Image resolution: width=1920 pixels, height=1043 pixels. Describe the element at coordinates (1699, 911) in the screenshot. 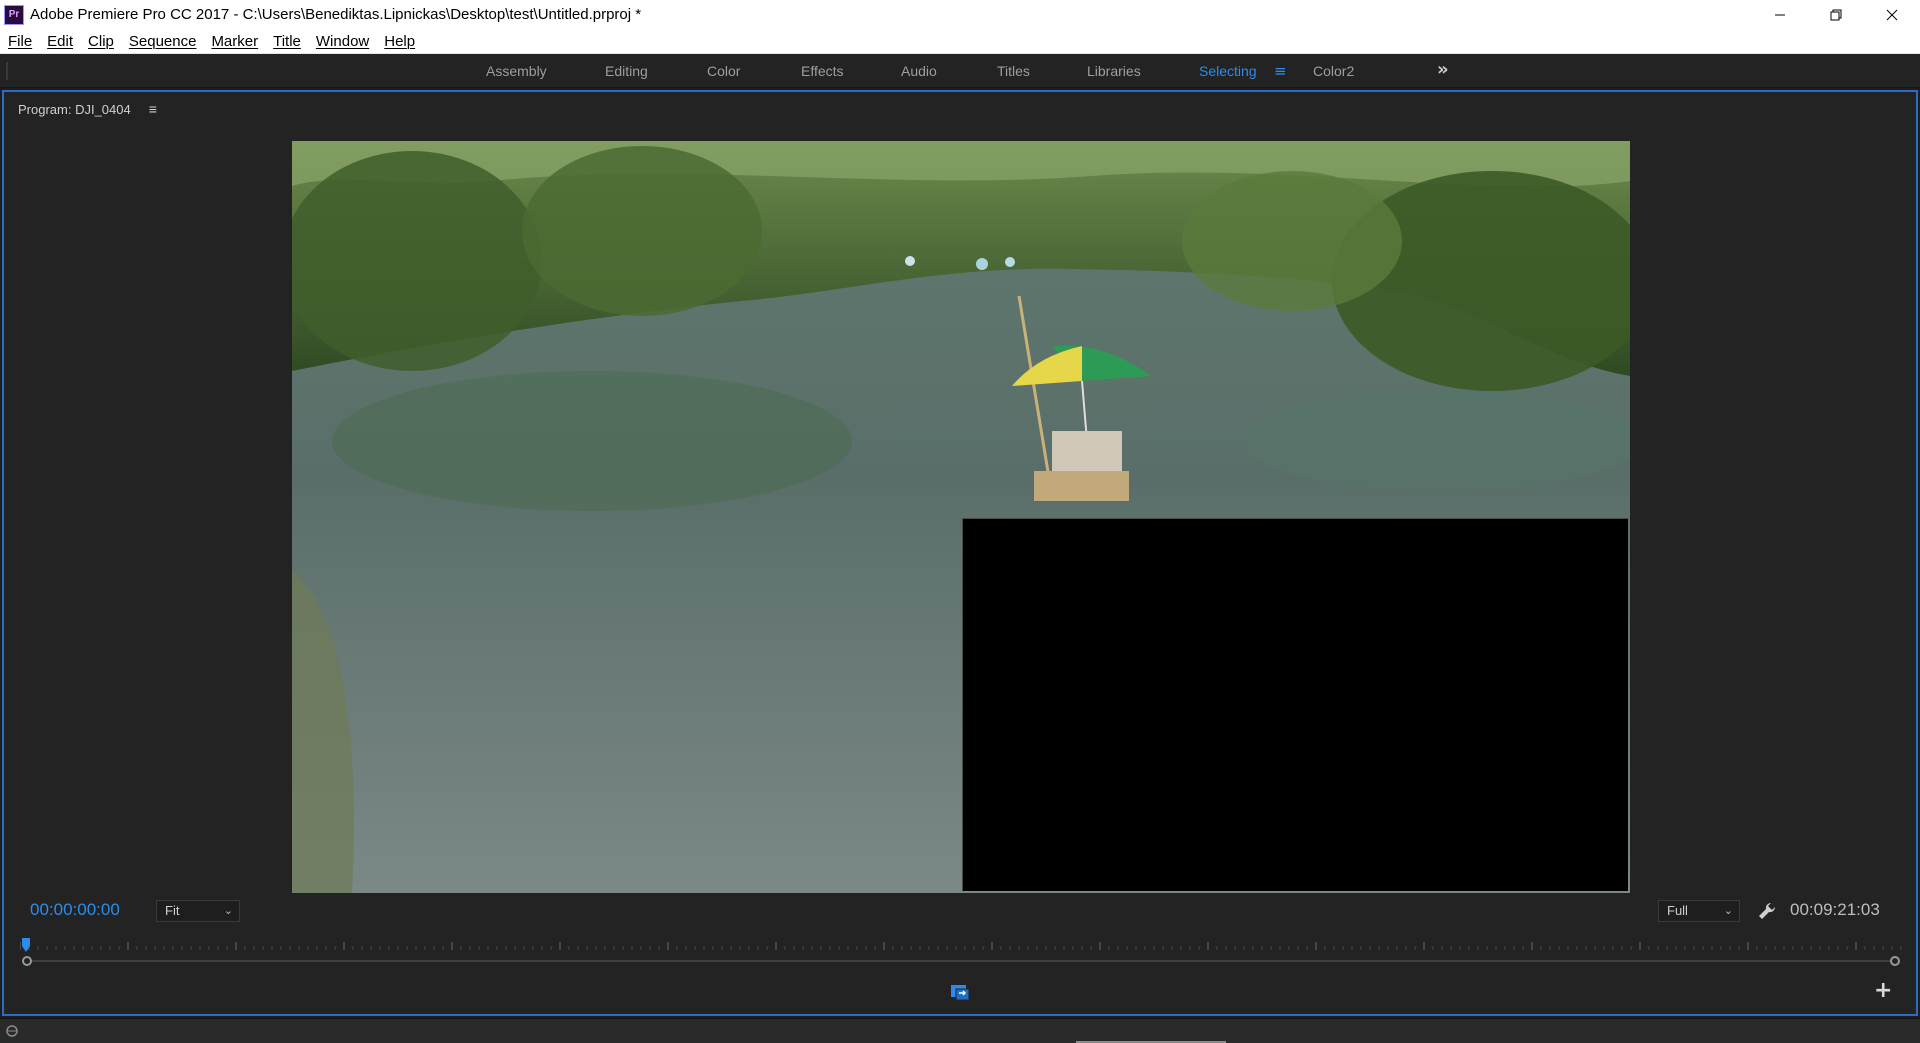

I see `playback-resolution-select: Full ⌄` at that location.